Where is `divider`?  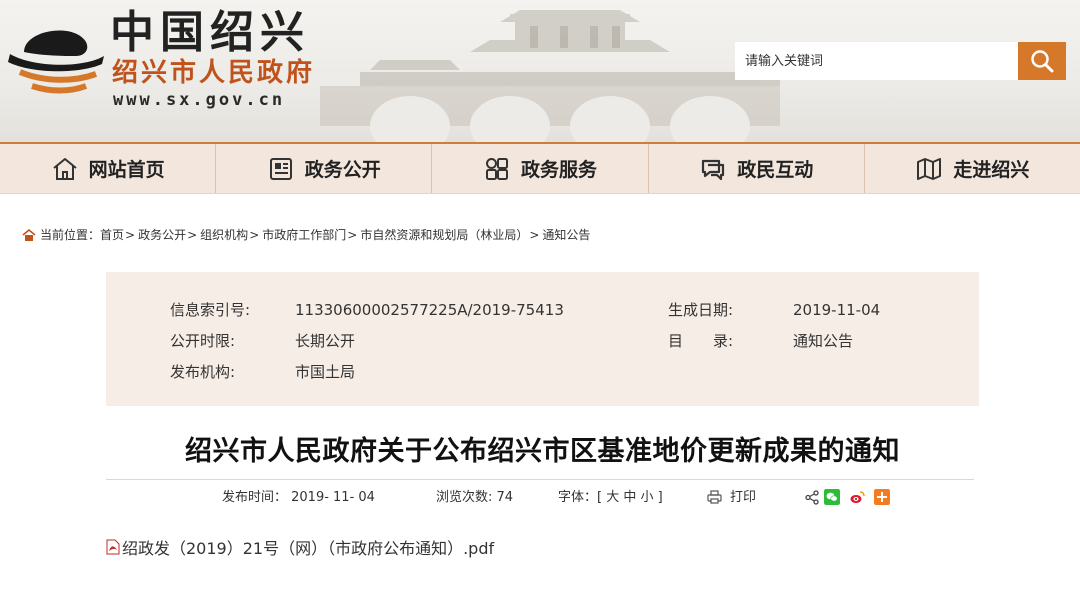 divider is located at coordinates (540, 479).